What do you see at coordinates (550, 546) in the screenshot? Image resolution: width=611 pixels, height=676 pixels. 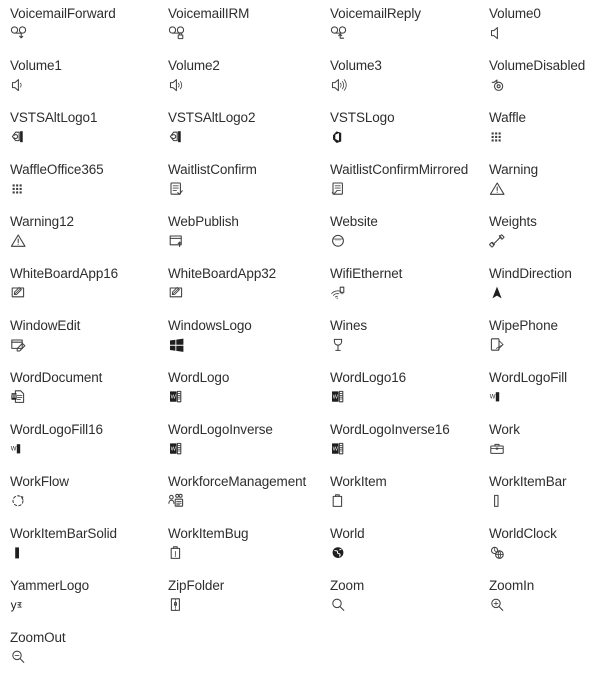 I see `icon-cell-worldclock: WorldClock` at bounding box center [550, 546].